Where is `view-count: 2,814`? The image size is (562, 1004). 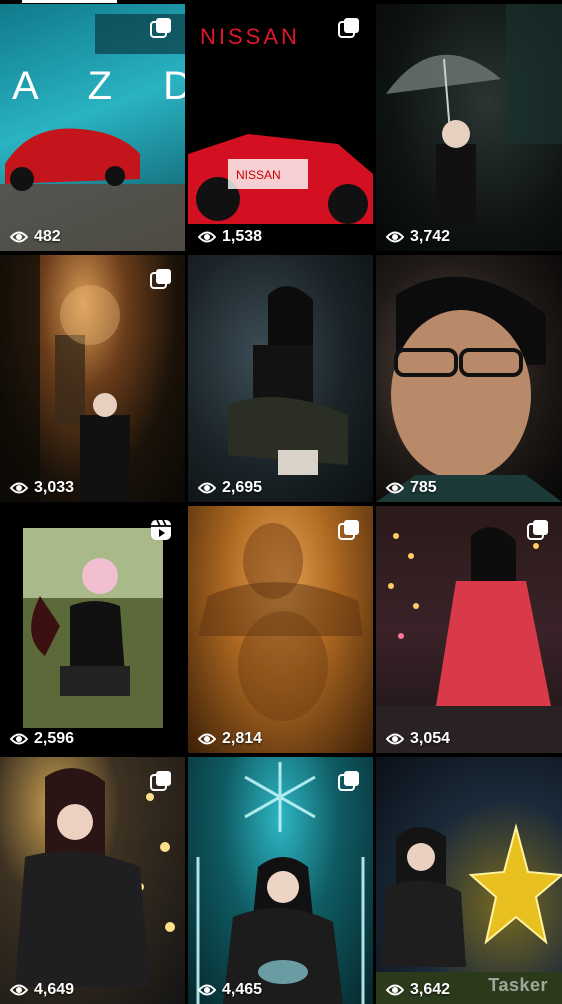 view-count: 2,814 is located at coordinates (230, 739).